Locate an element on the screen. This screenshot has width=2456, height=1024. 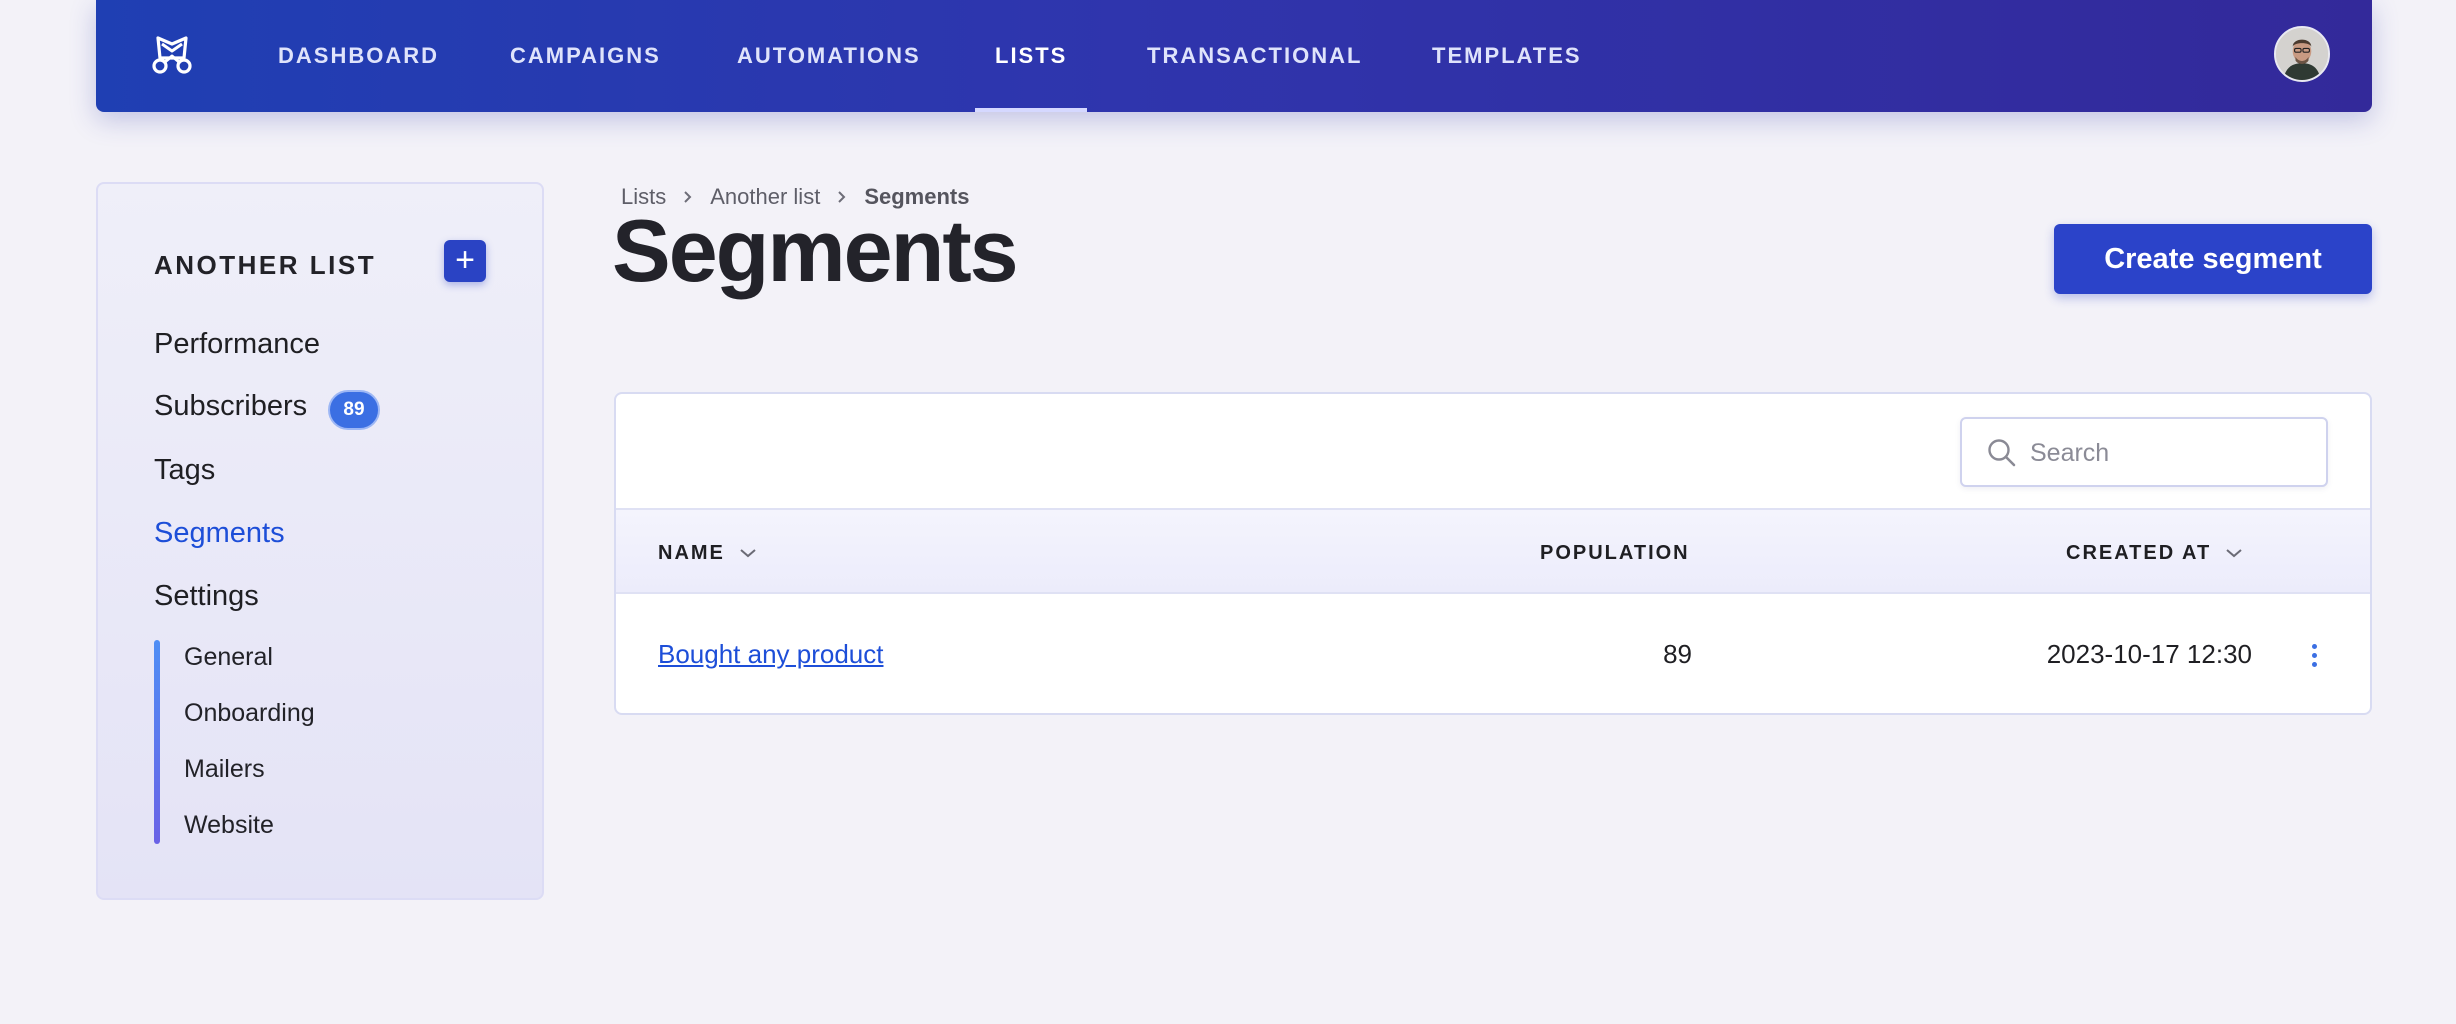
nav-campaigns: CAMPAIGNS is located at coordinates (585, 56).